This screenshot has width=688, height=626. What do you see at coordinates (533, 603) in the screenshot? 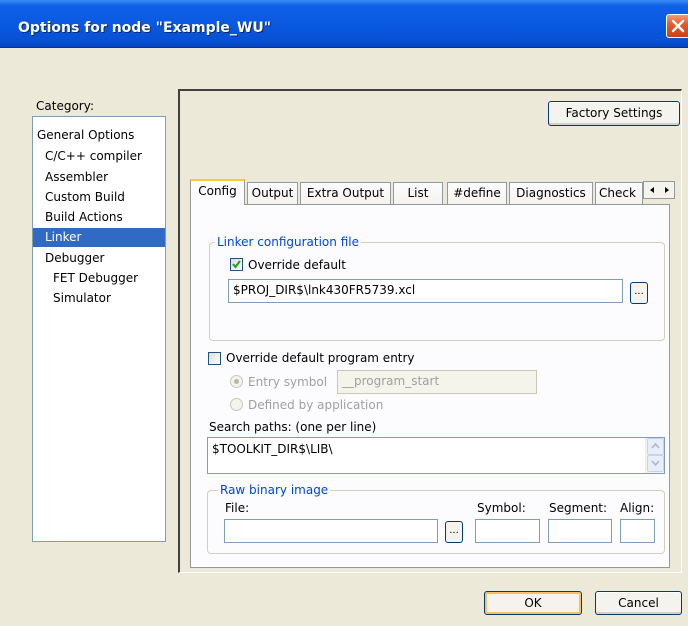
I see `ok-button: OK` at bounding box center [533, 603].